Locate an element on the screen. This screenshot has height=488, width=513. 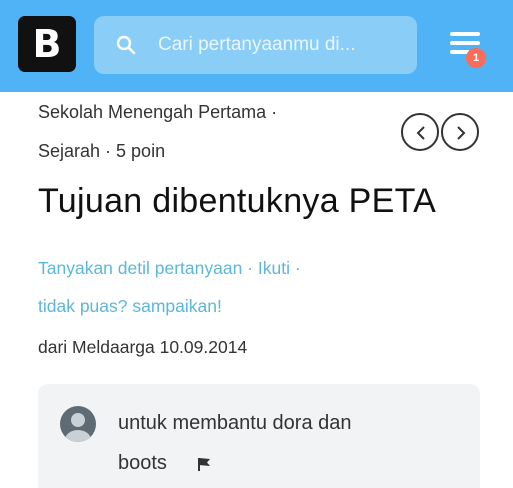
answer-text-line: untuk membantu dora dan is located at coordinates (235, 423).